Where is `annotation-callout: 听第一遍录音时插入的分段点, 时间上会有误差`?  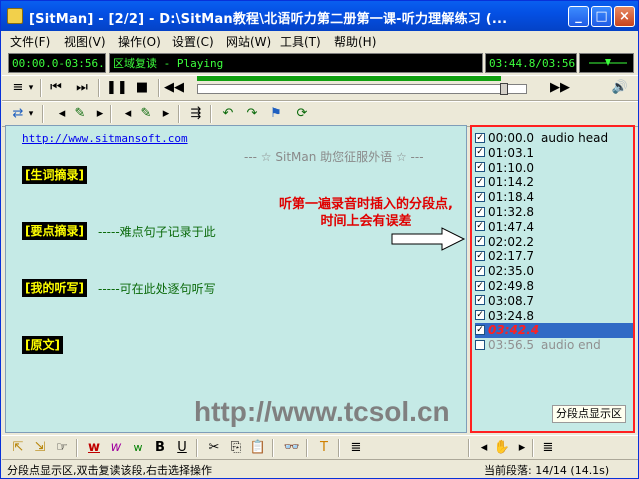 annotation-callout: 听第一遍录音时插入的分段点, 时间上会有误差 is located at coordinates (361, 213).